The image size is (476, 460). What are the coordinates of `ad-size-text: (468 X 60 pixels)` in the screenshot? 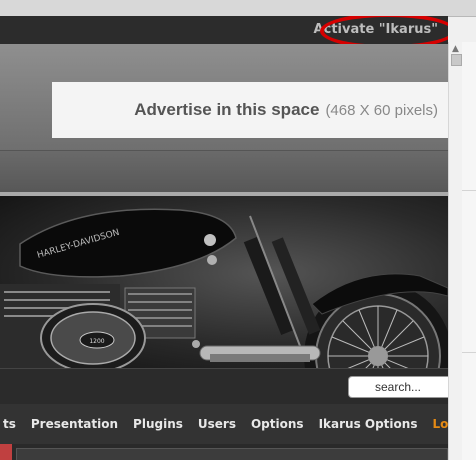 It's located at (381, 110).